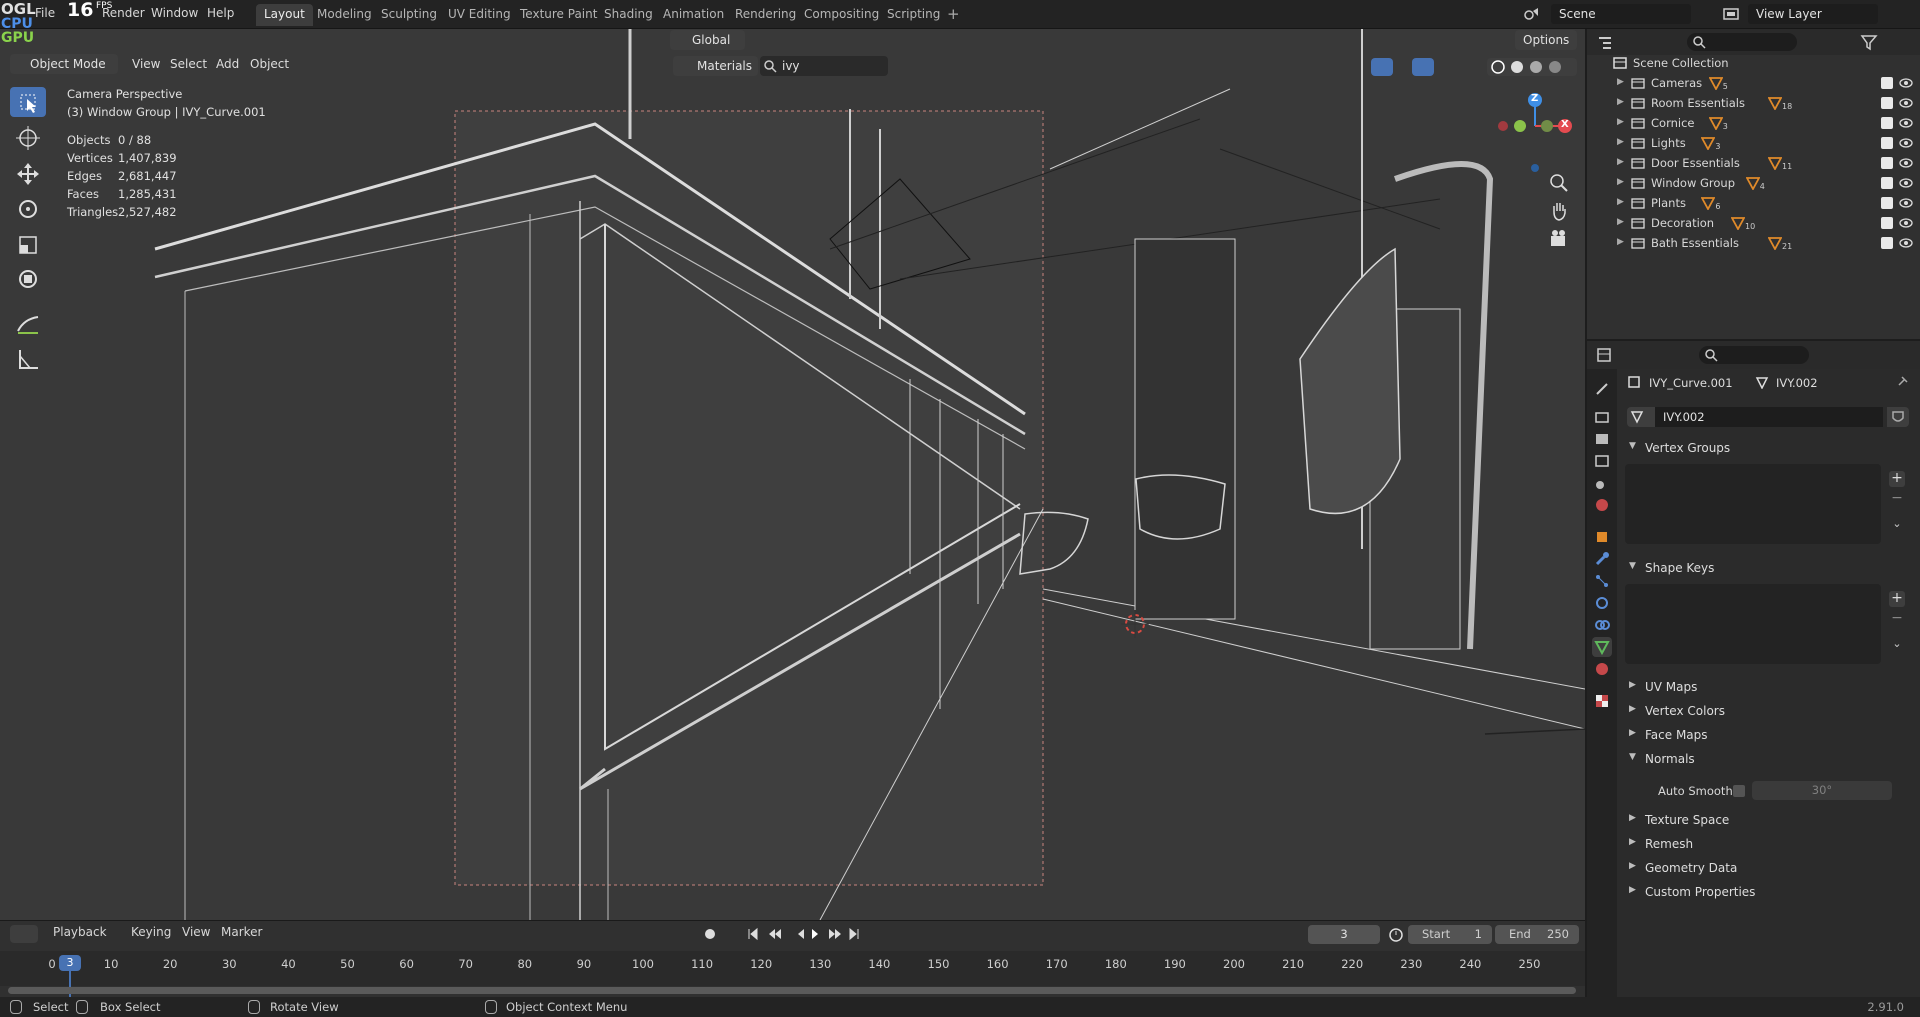 The height and width of the screenshot is (1017, 1920). I want to click on vertex-group-remove-icon: −, so click(1897, 499).